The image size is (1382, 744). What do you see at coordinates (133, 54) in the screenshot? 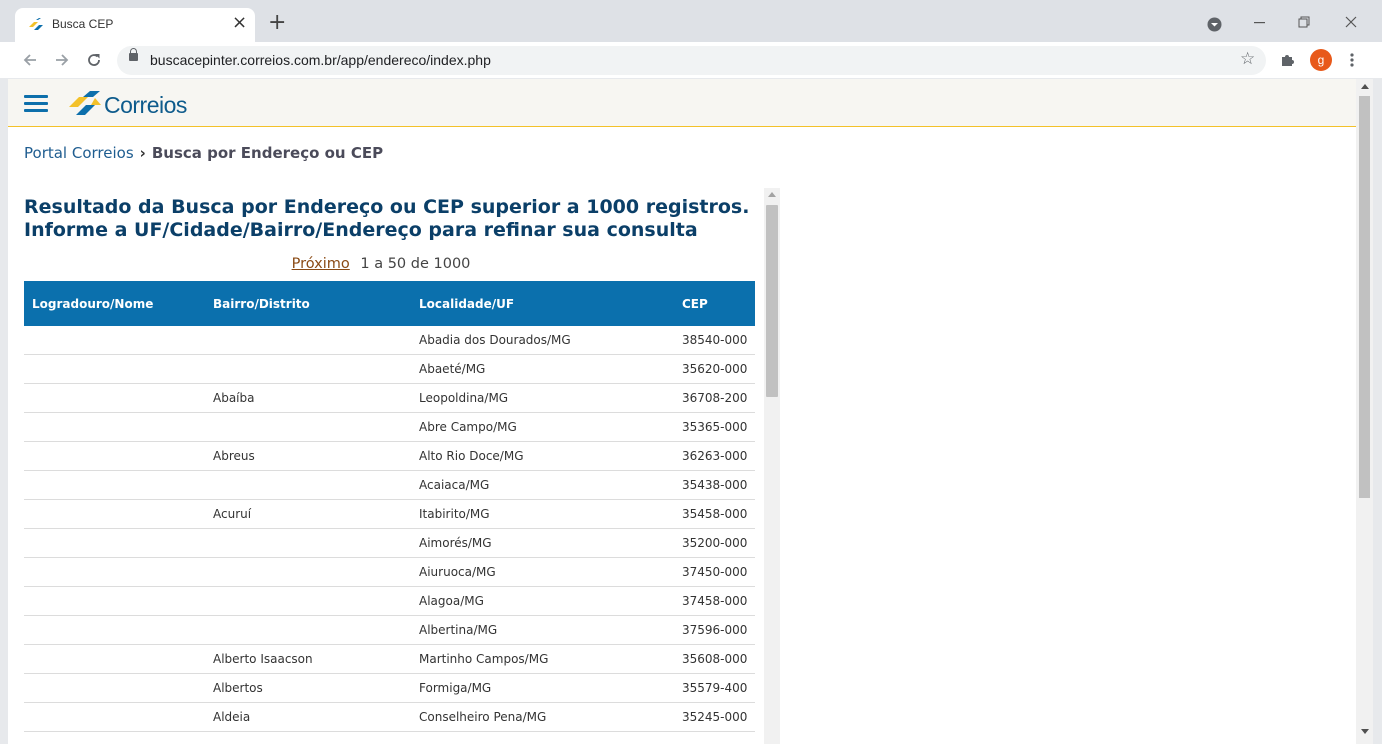
I see `lock-icon` at bounding box center [133, 54].